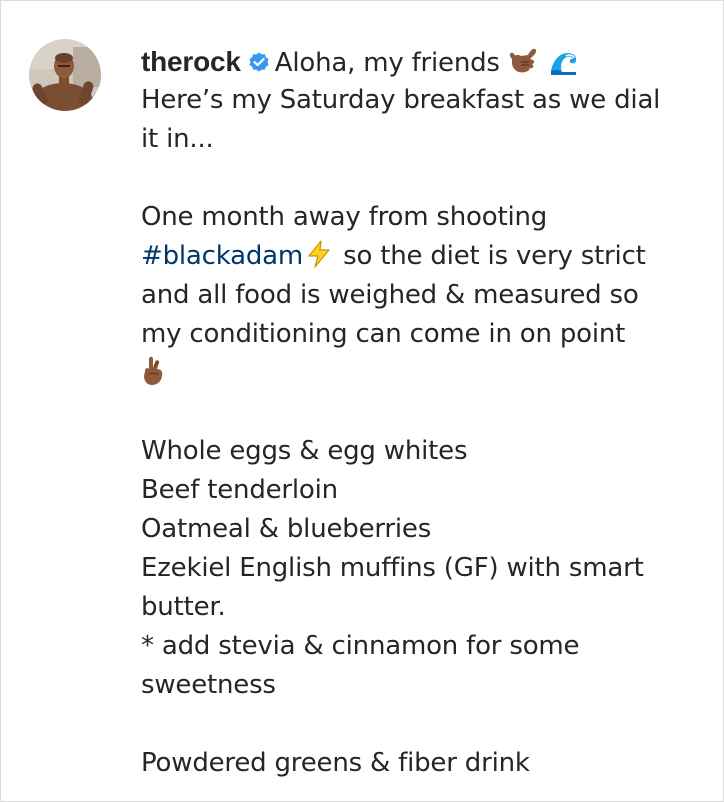 This screenshot has height=802, width=724. I want to click on menu-item: Oatmeal & blueberries, so click(286, 529).